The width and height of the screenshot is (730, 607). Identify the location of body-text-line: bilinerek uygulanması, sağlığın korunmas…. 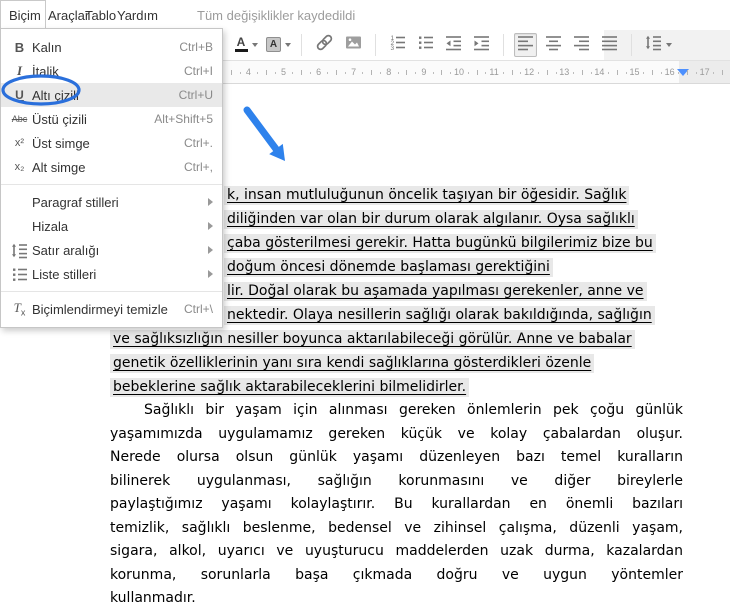
(396, 481).